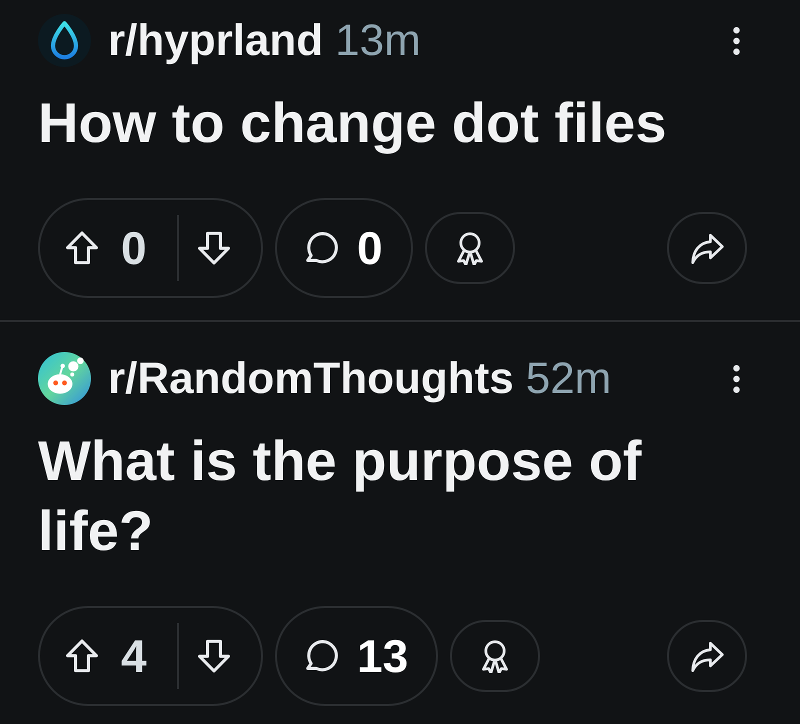 This screenshot has height=724, width=800. What do you see at coordinates (394, 123) in the screenshot?
I see `post-title: How to change dot files` at bounding box center [394, 123].